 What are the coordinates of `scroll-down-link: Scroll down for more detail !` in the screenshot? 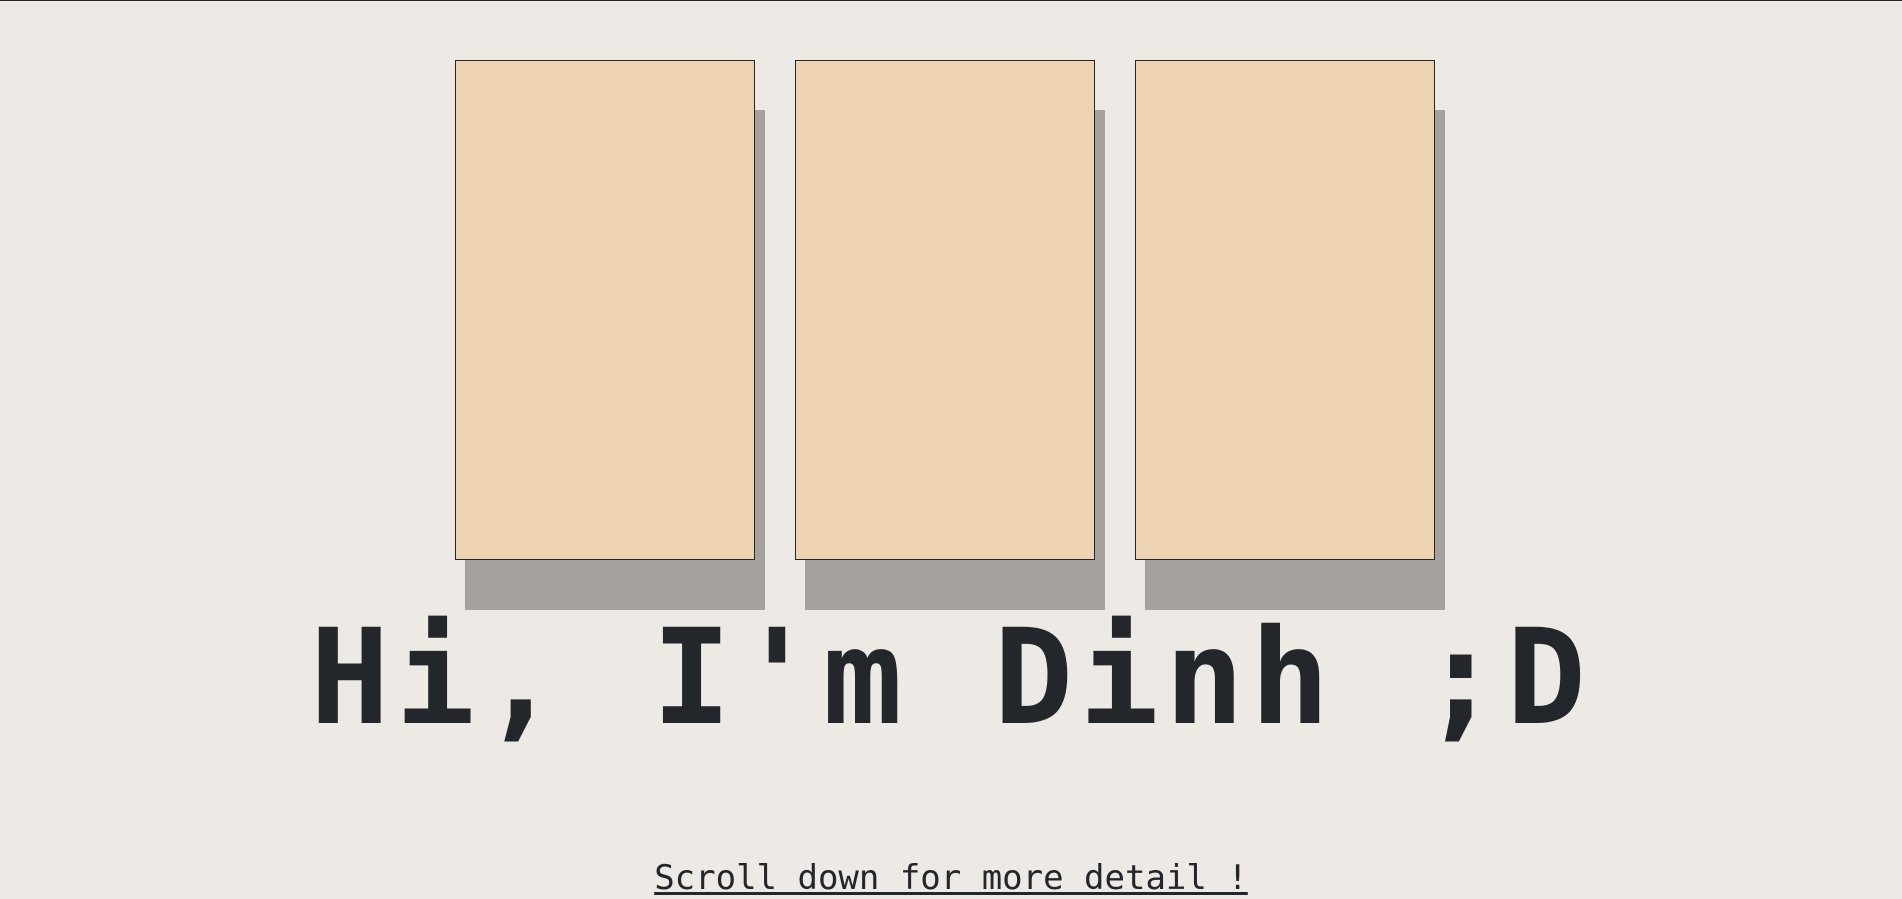 It's located at (951, 878).